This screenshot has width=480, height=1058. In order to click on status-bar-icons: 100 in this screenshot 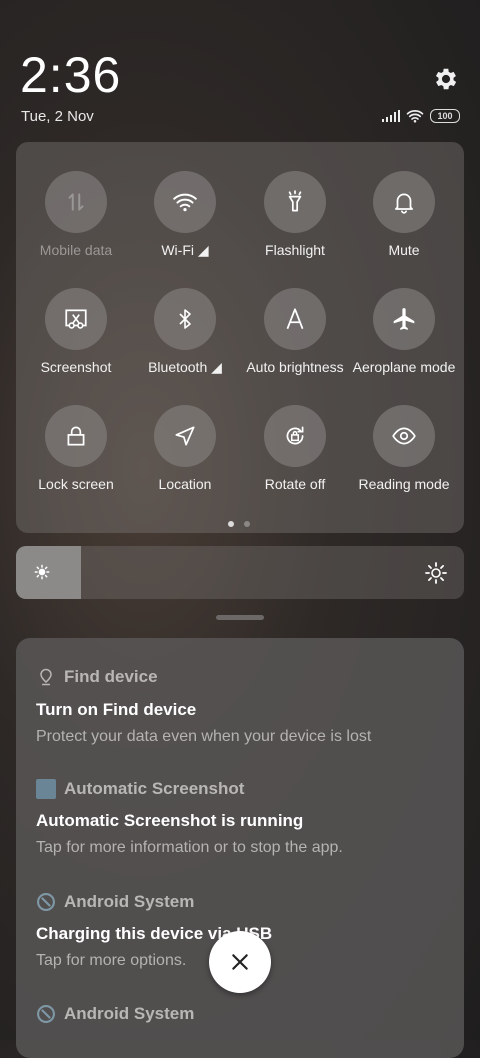, I will do `click(421, 116)`.